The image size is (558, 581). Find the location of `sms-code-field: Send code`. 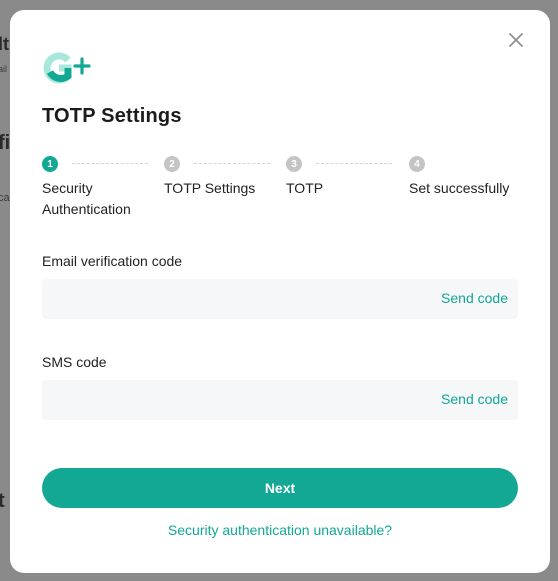

sms-code-field: Send code is located at coordinates (280, 401).